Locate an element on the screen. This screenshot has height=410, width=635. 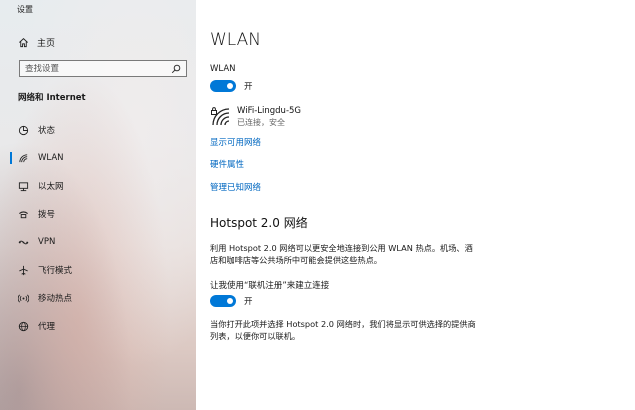
airplane-icon is located at coordinates (23, 270).